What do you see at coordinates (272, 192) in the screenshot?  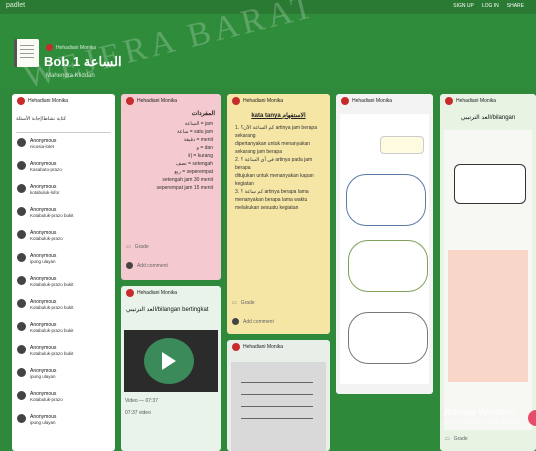 I see `card-line: 3. كم ساعة ؟ artinya berapa lama` at bounding box center [272, 192].